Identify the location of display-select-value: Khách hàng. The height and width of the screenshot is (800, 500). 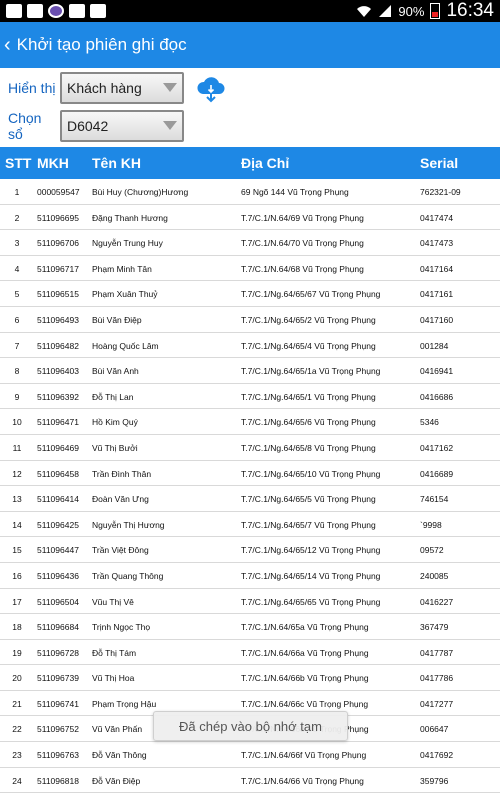
(104, 88).